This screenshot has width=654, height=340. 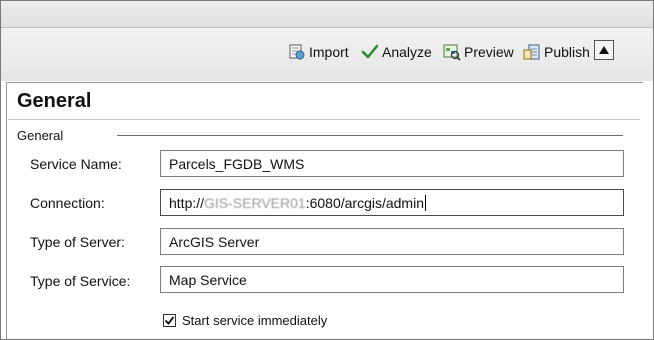 I want to click on start-immediately-label: Start service immediately, so click(x=255, y=320).